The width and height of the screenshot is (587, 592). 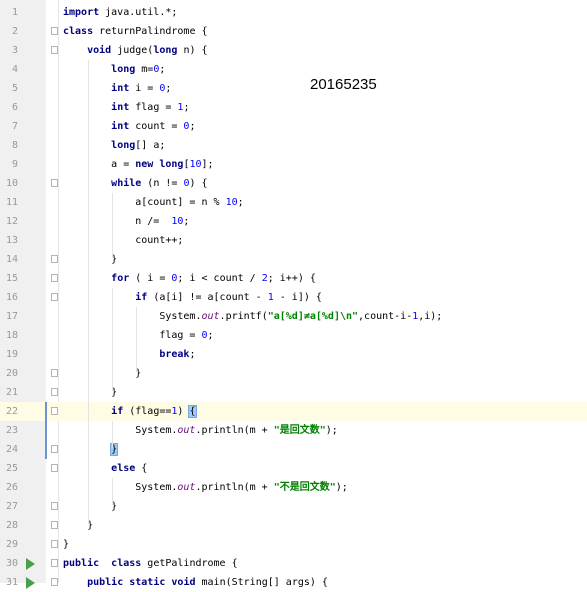 What do you see at coordinates (114, 145) in the screenshot?
I see `code-text: long[] a;` at bounding box center [114, 145].